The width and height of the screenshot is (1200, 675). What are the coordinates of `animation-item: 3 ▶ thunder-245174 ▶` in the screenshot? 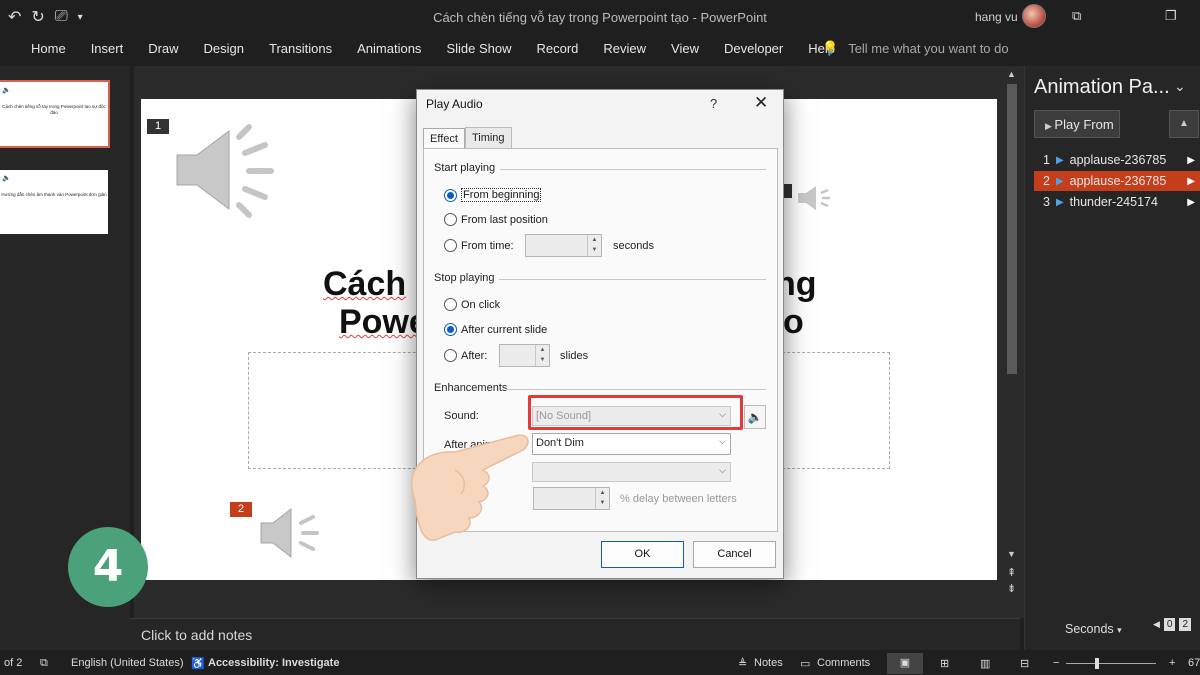 It's located at (1117, 202).